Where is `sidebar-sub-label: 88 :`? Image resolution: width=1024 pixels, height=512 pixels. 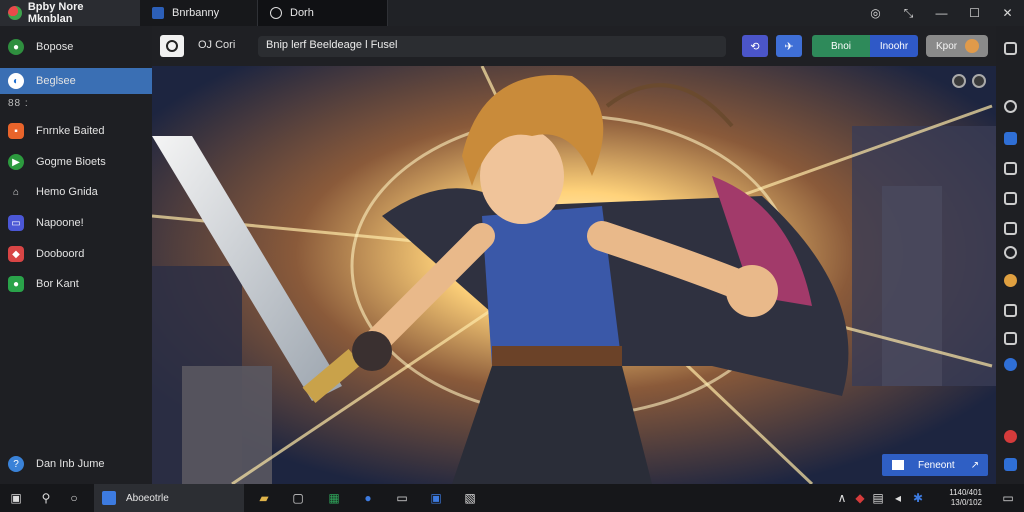
sidebar-sub-label: 88 : is located at coordinates (18, 103).